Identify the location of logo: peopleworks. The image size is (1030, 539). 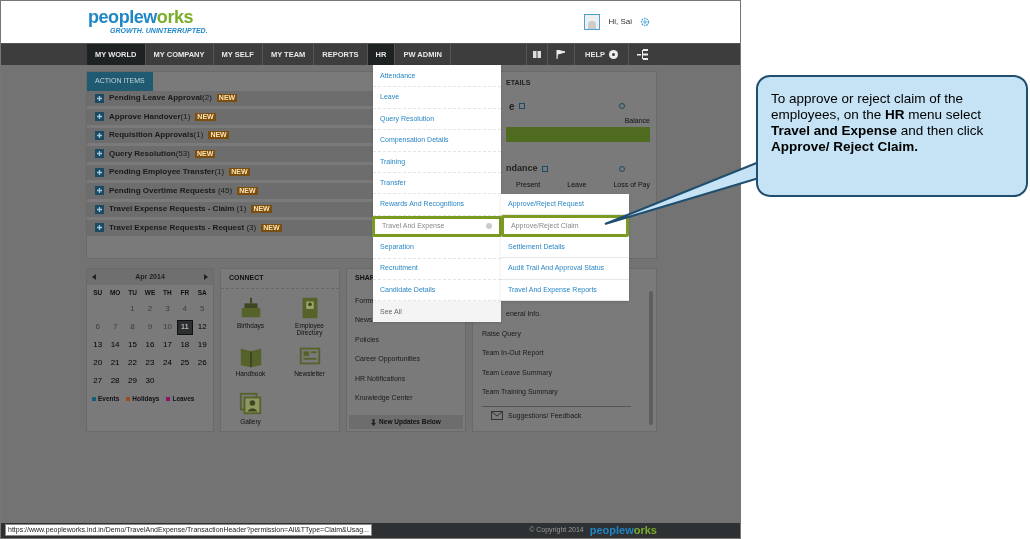
(141, 16).